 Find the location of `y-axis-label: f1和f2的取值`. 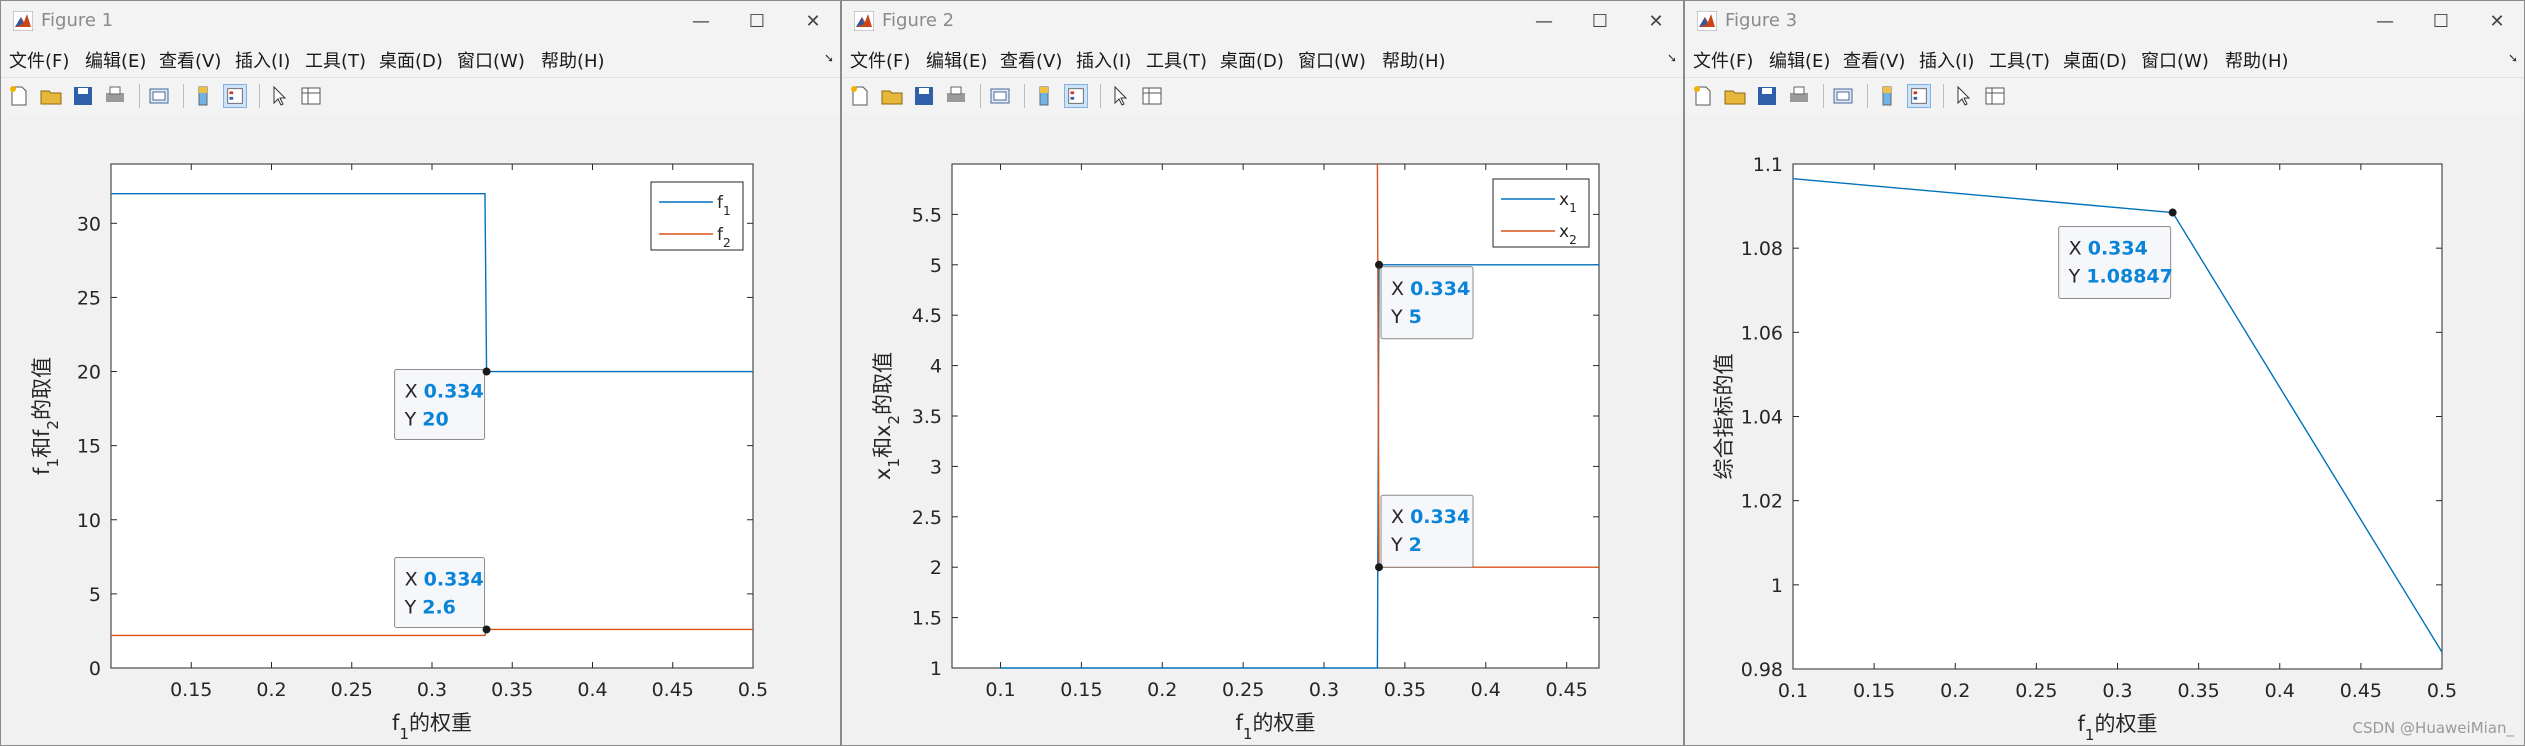

y-axis-label: f1和f2的取值 is located at coordinates (46, 416).